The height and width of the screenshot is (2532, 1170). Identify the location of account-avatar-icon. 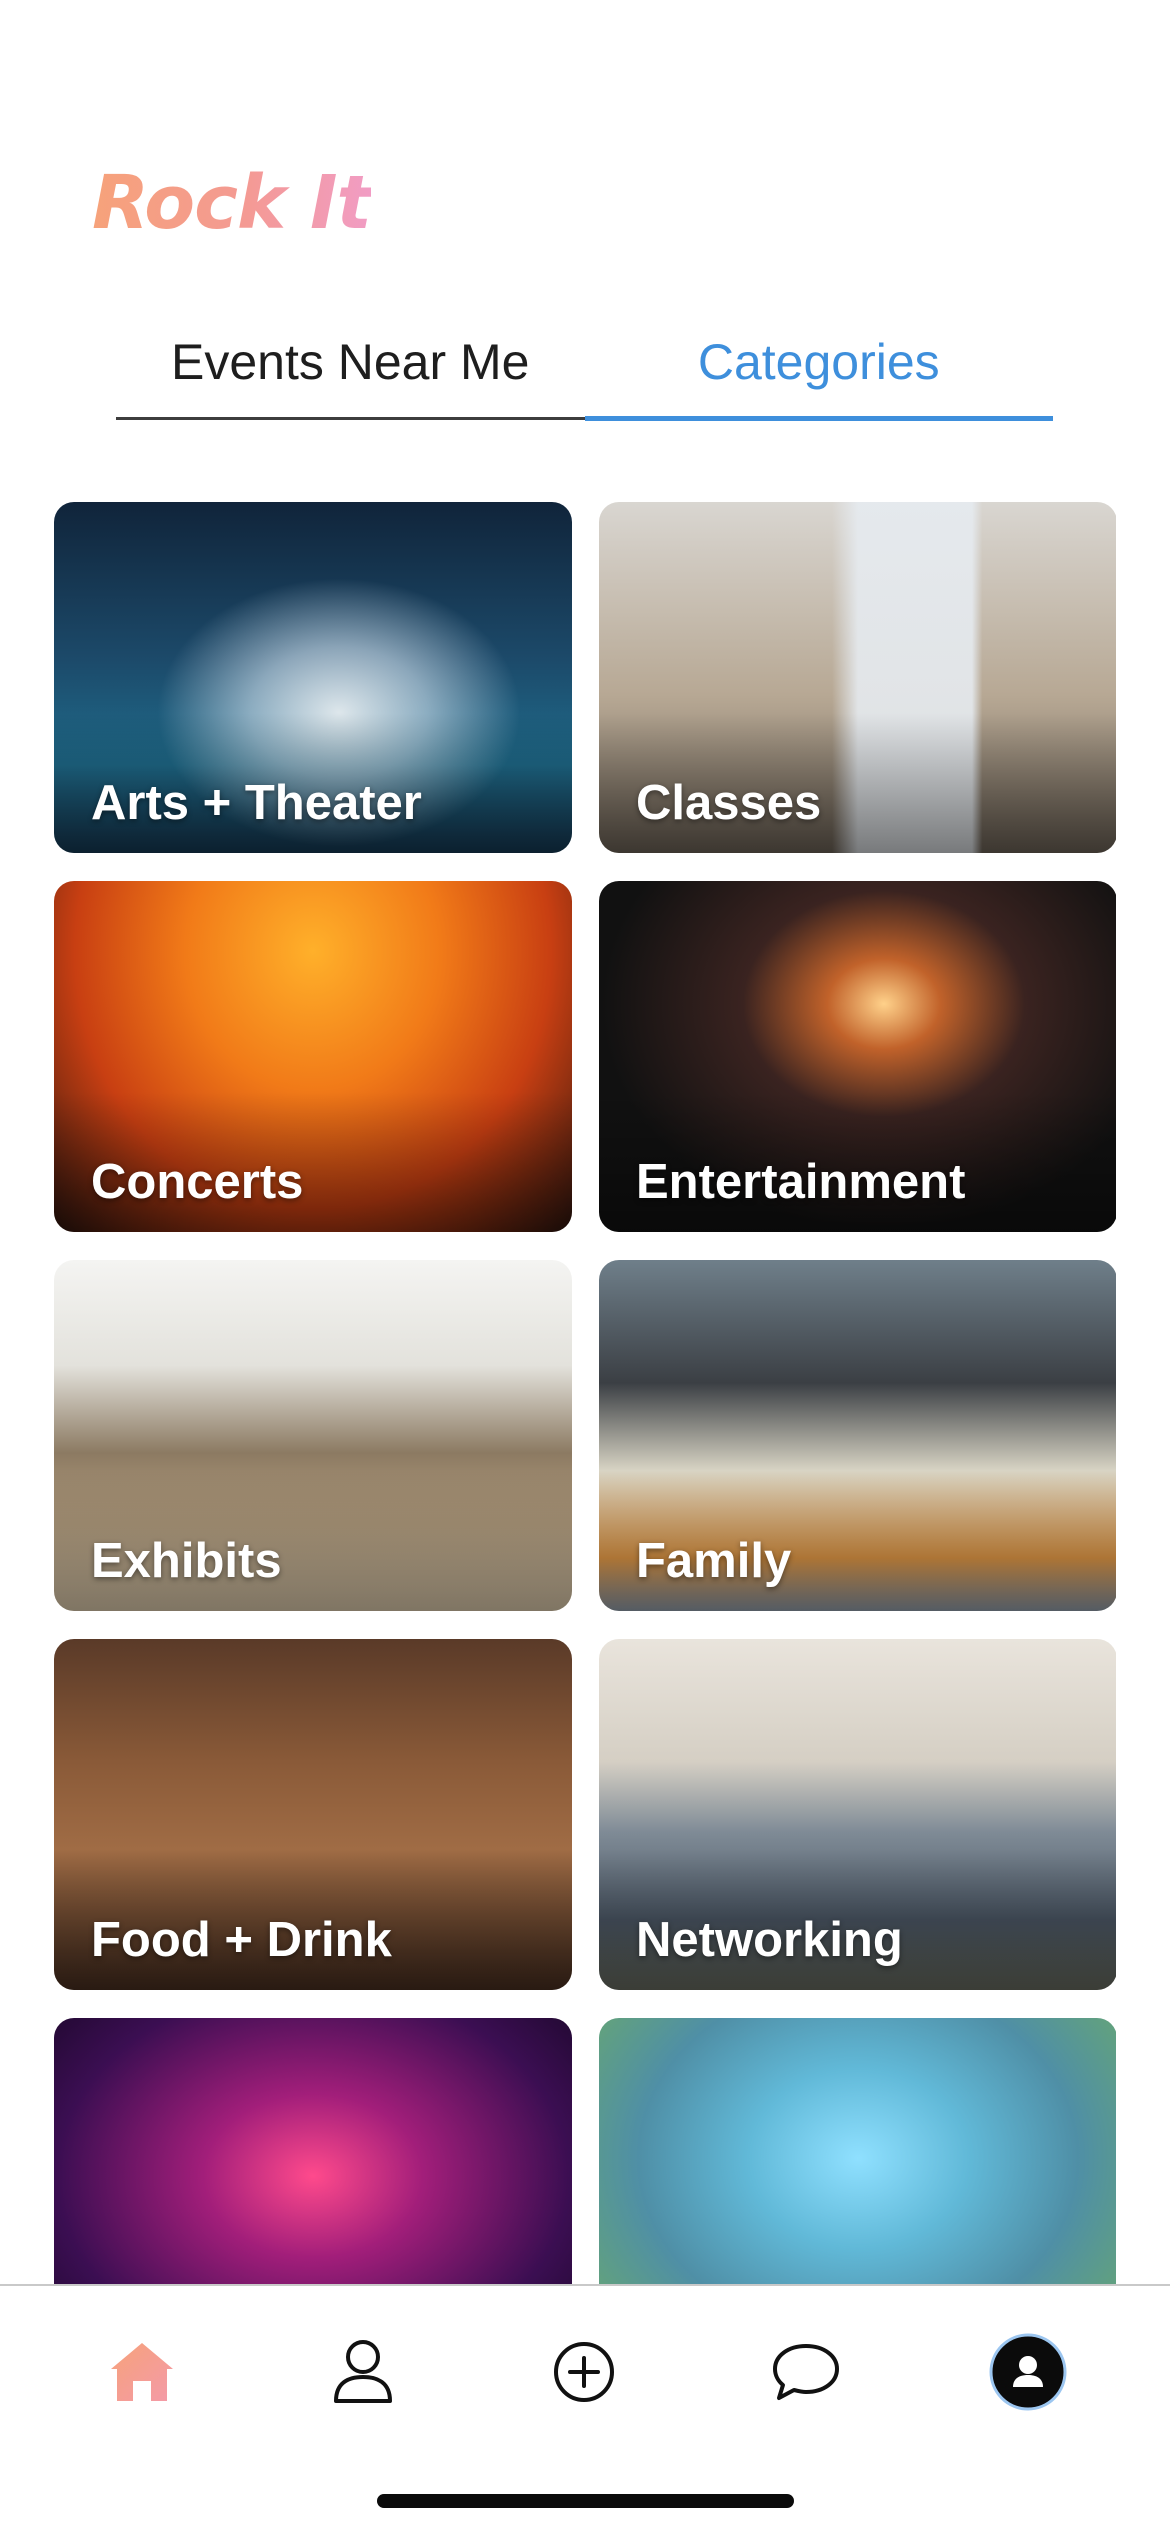
(1028, 2372).